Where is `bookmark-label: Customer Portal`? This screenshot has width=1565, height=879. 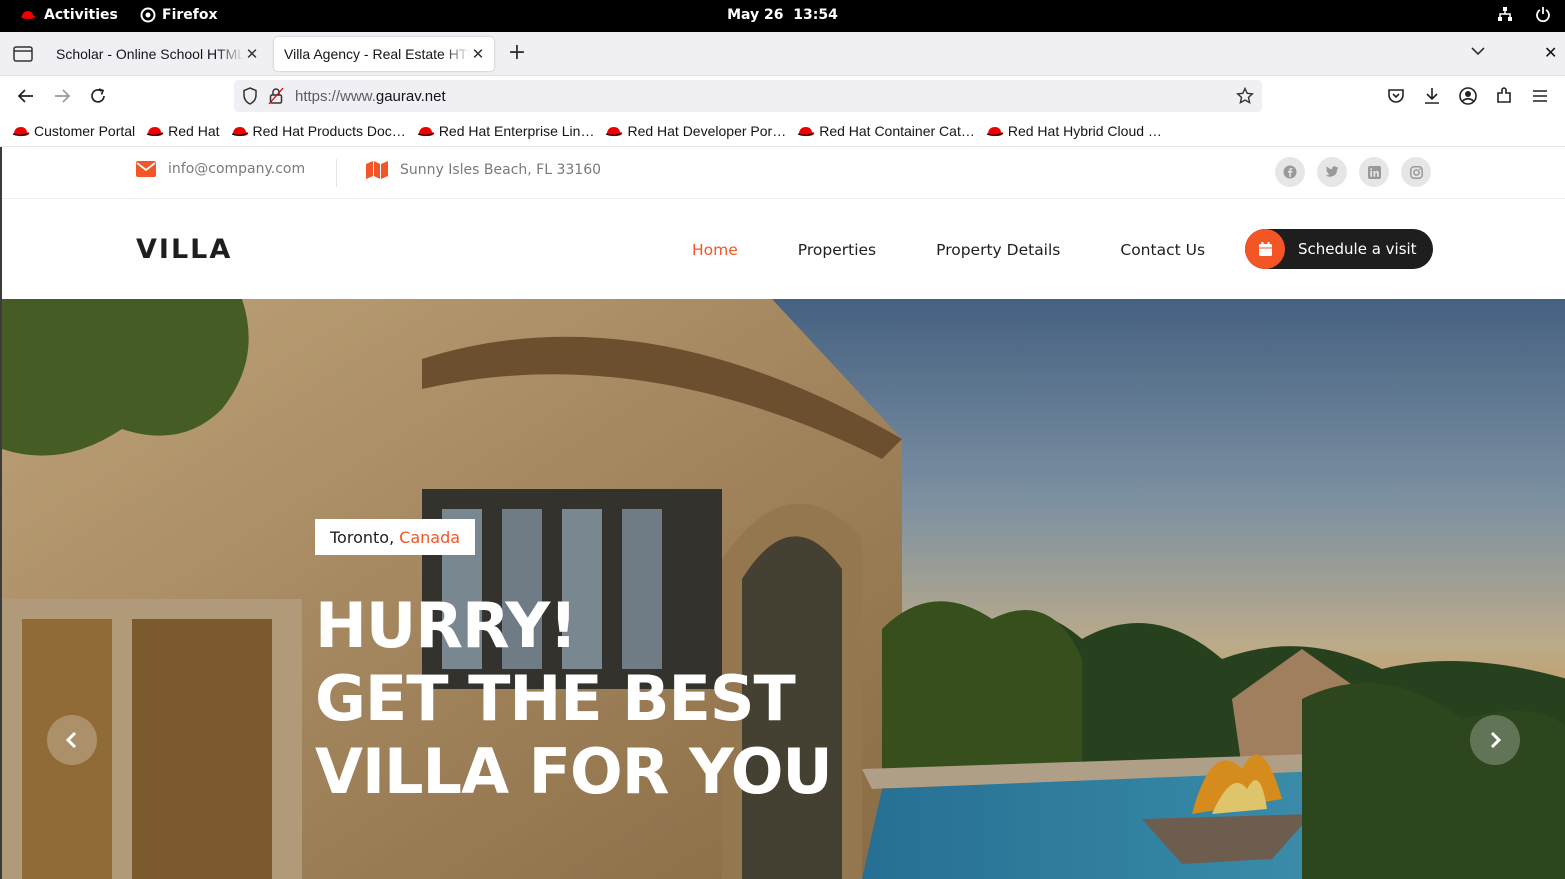 bookmark-label: Customer Portal is located at coordinates (85, 131).